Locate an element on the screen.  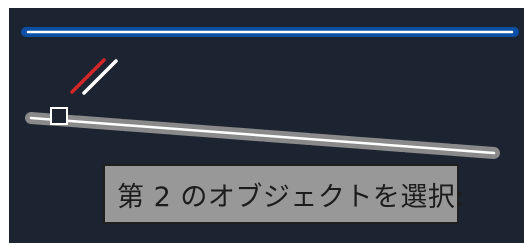
line-segment-icon is located at coordinates (94, 76).